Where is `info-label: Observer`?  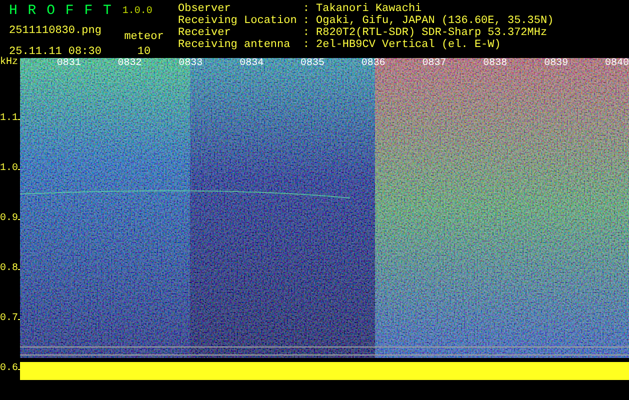
info-label: Observer is located at coordinates (205, 9).